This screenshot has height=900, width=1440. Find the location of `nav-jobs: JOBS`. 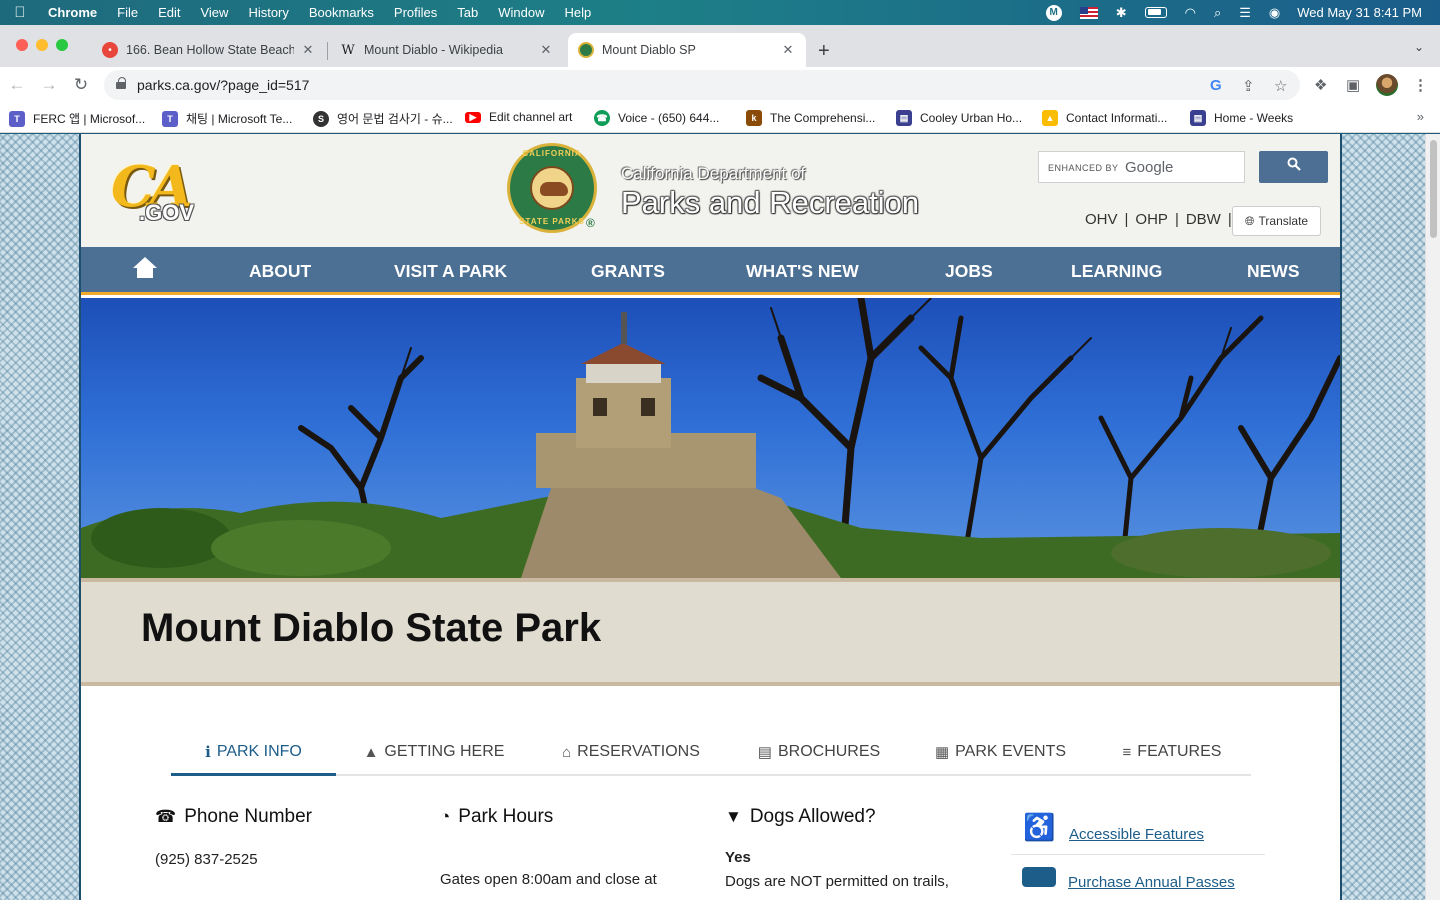

nav-jobs: JOBS is located at coordinates (969, 271).